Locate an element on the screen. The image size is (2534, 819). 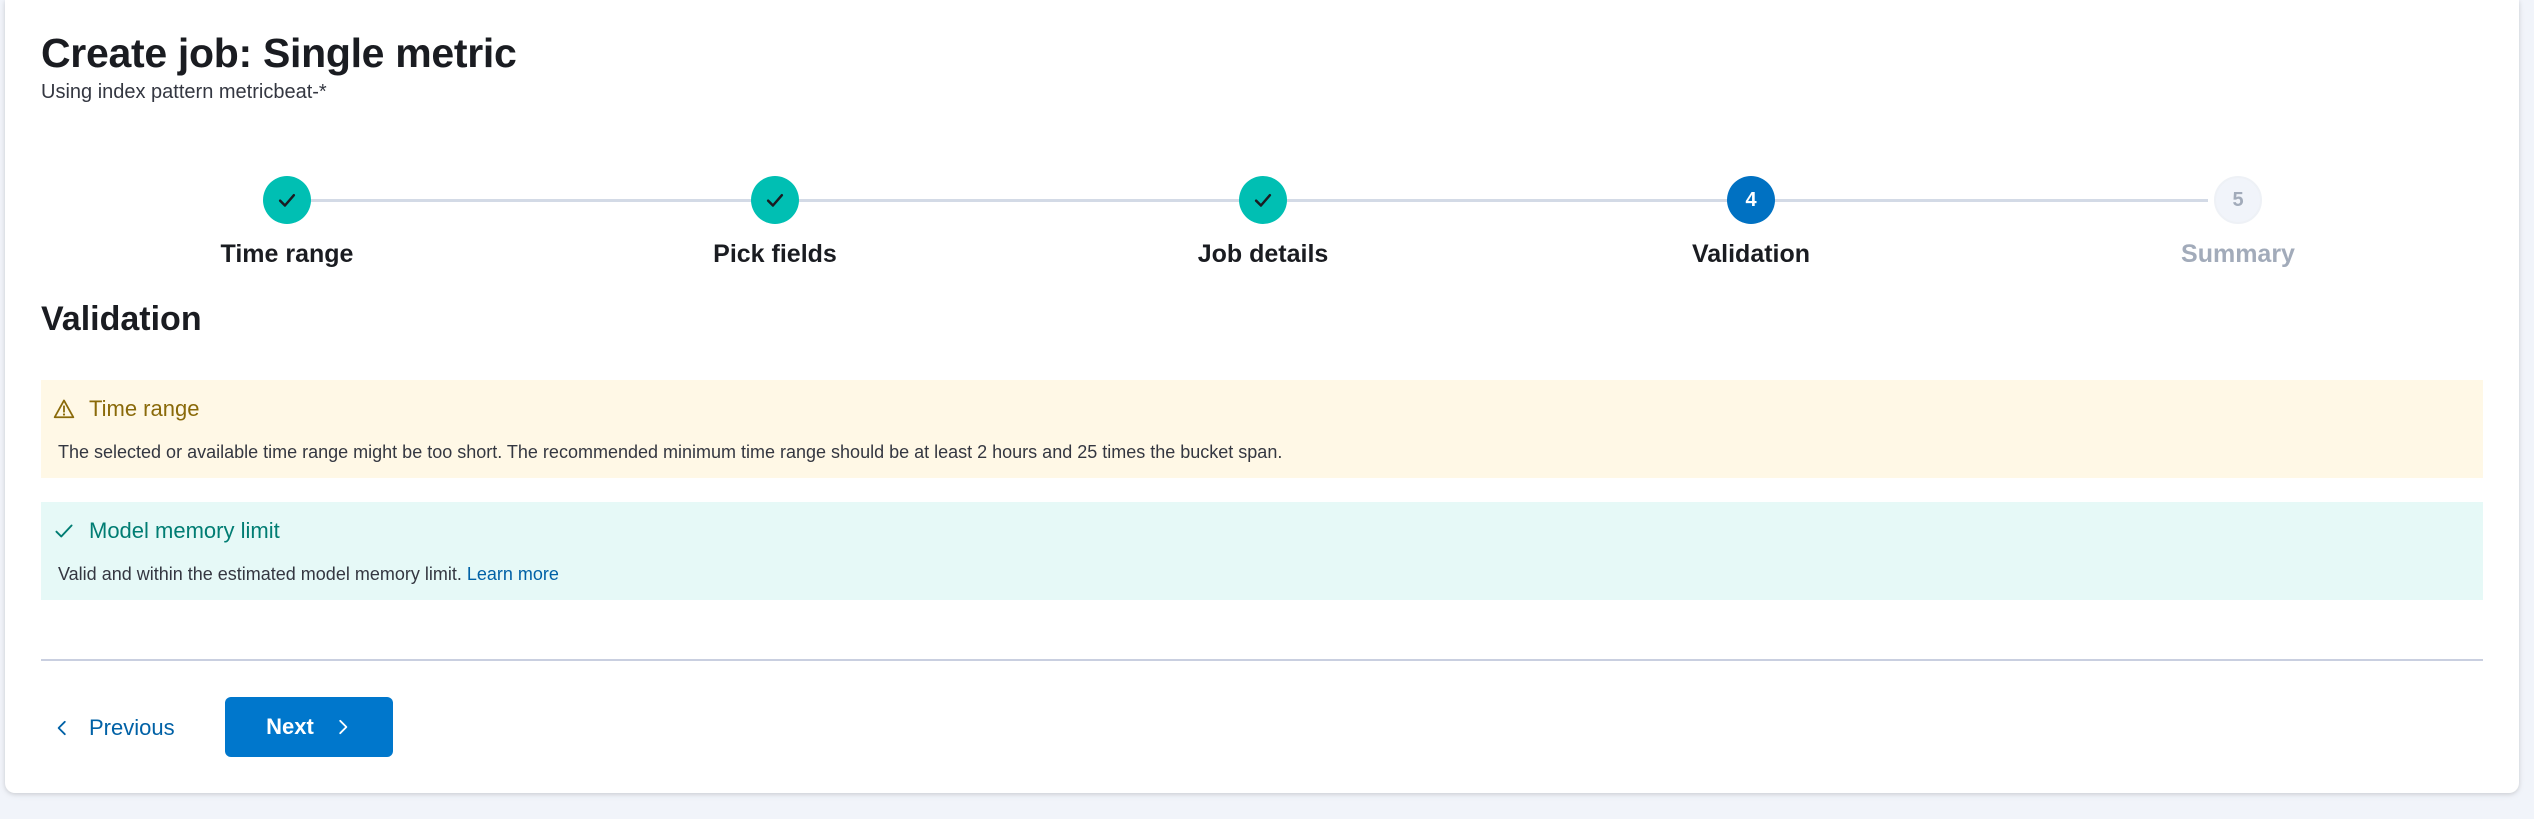
step-summary: 5 Summary is located at coordinates (2238, 222).